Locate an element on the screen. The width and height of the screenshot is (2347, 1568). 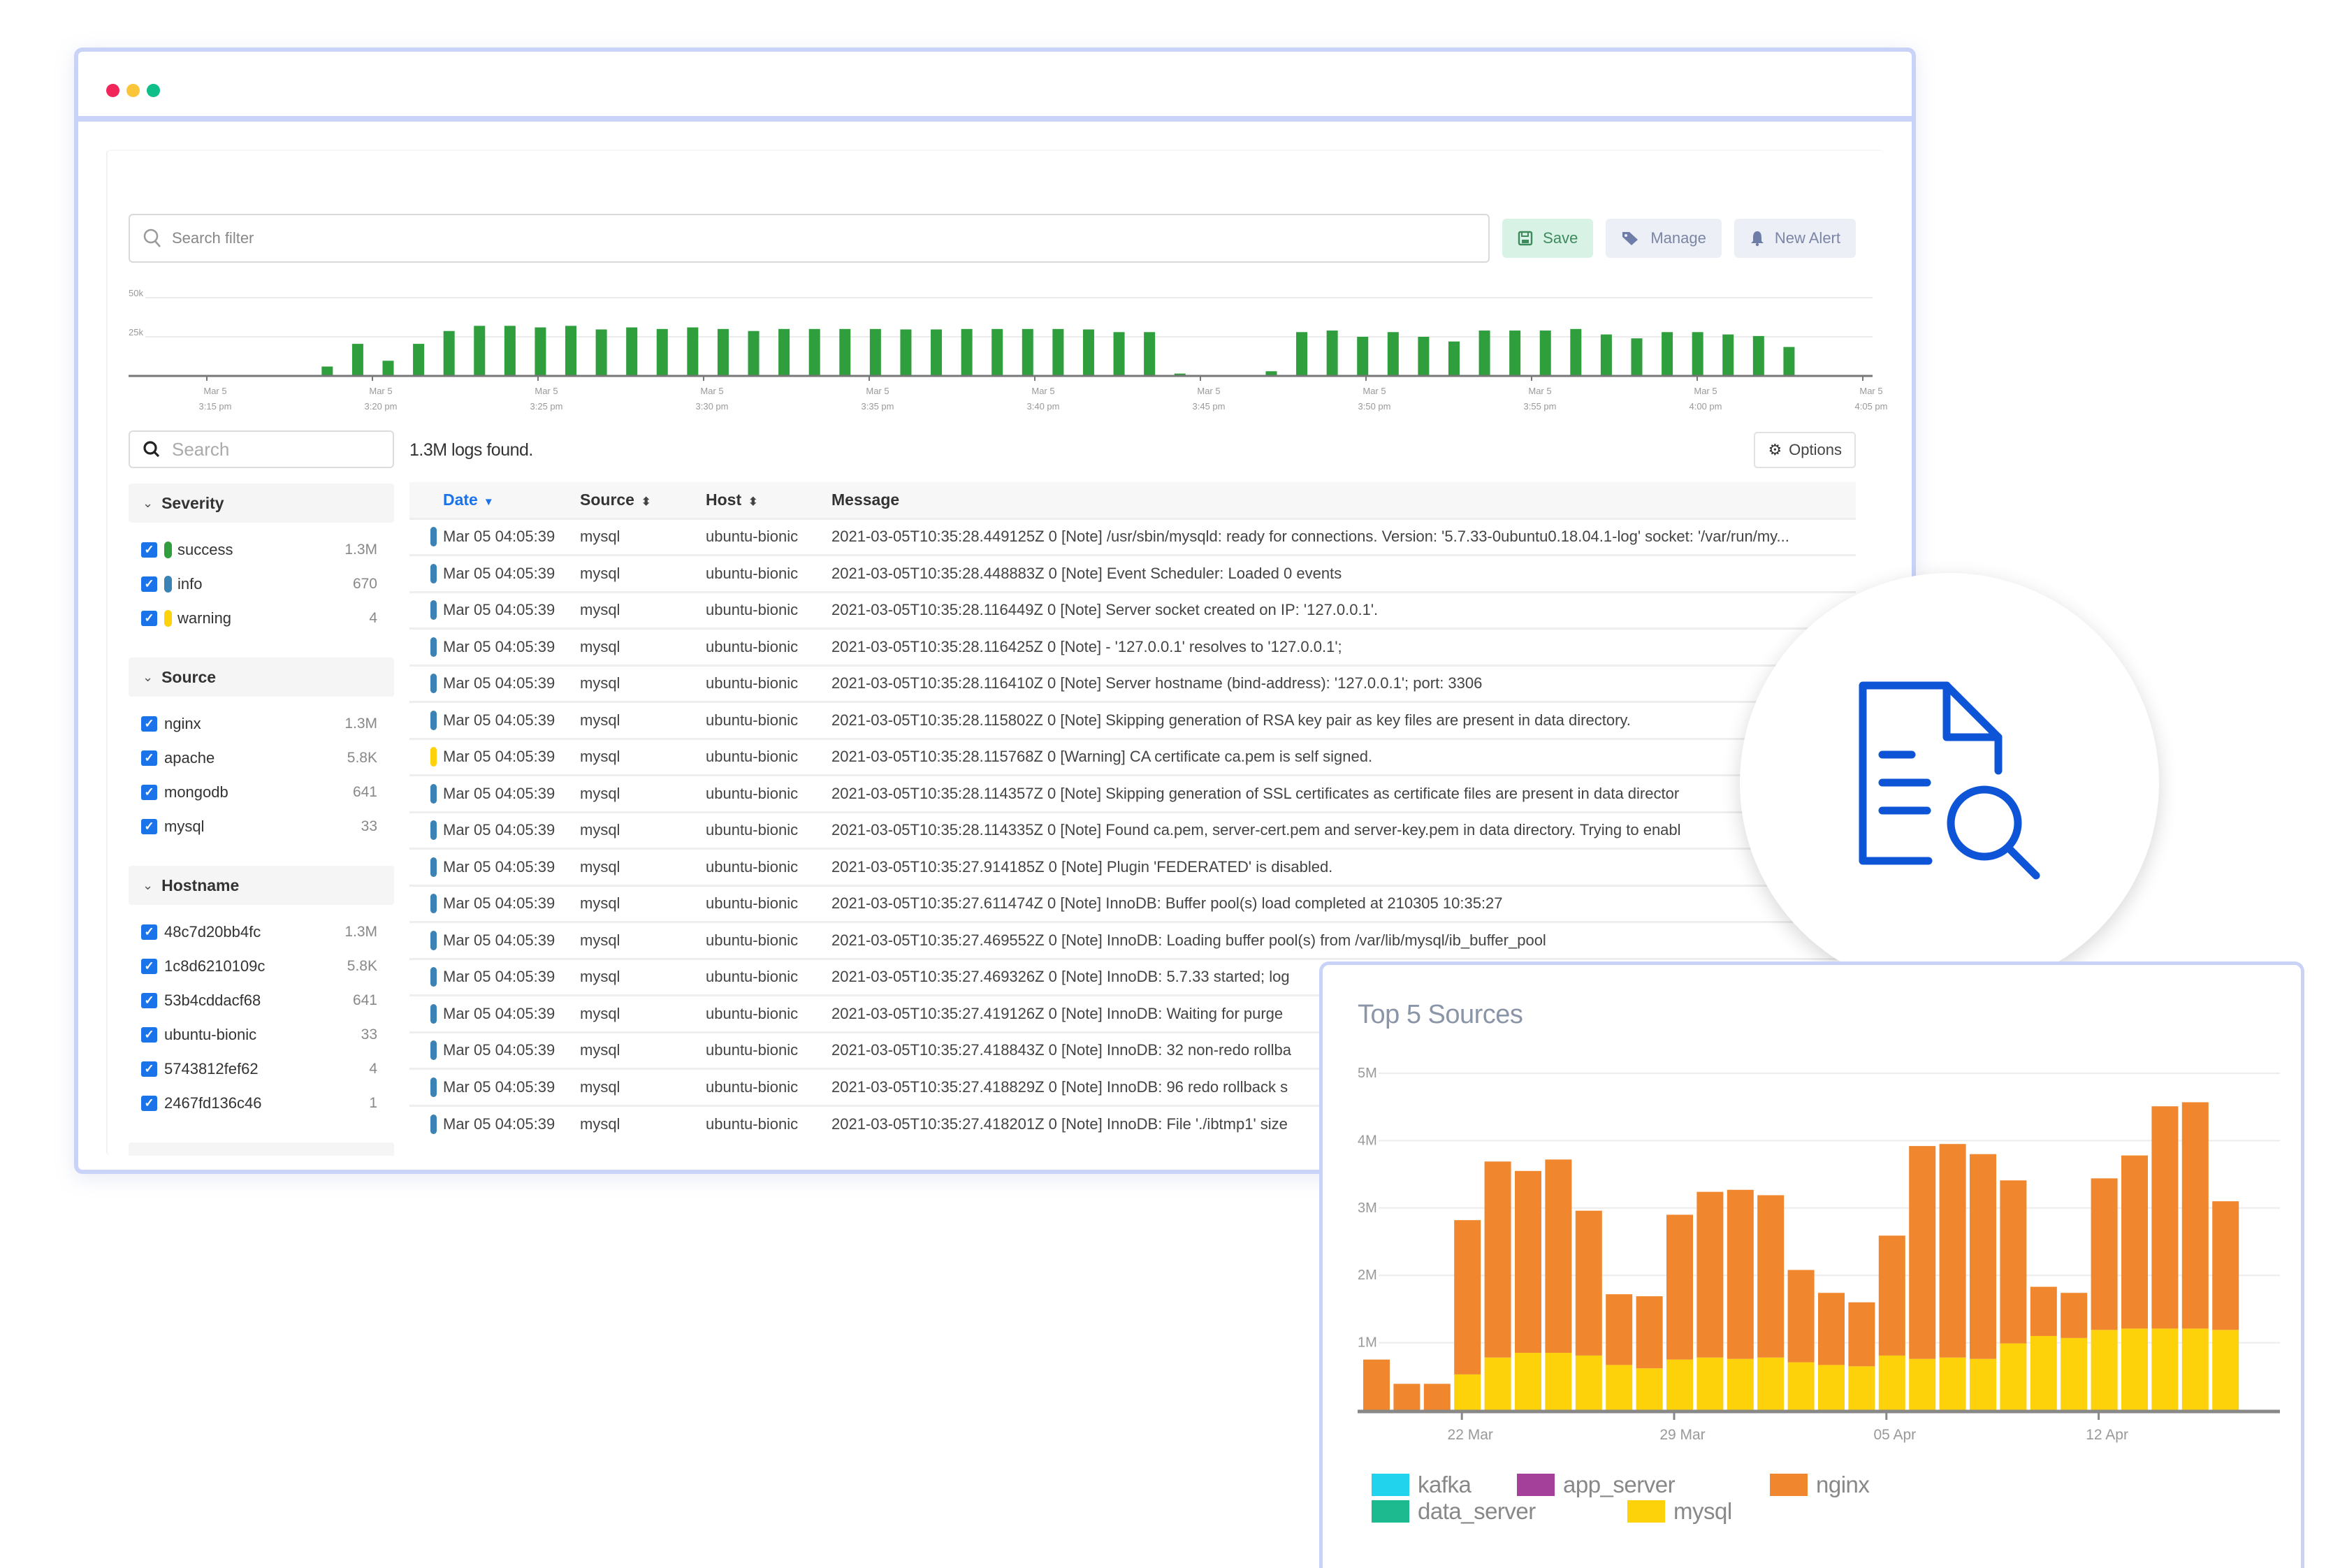
facet-item: ✓ 5743812fef62 4 is located at coordinates (261, 1069).